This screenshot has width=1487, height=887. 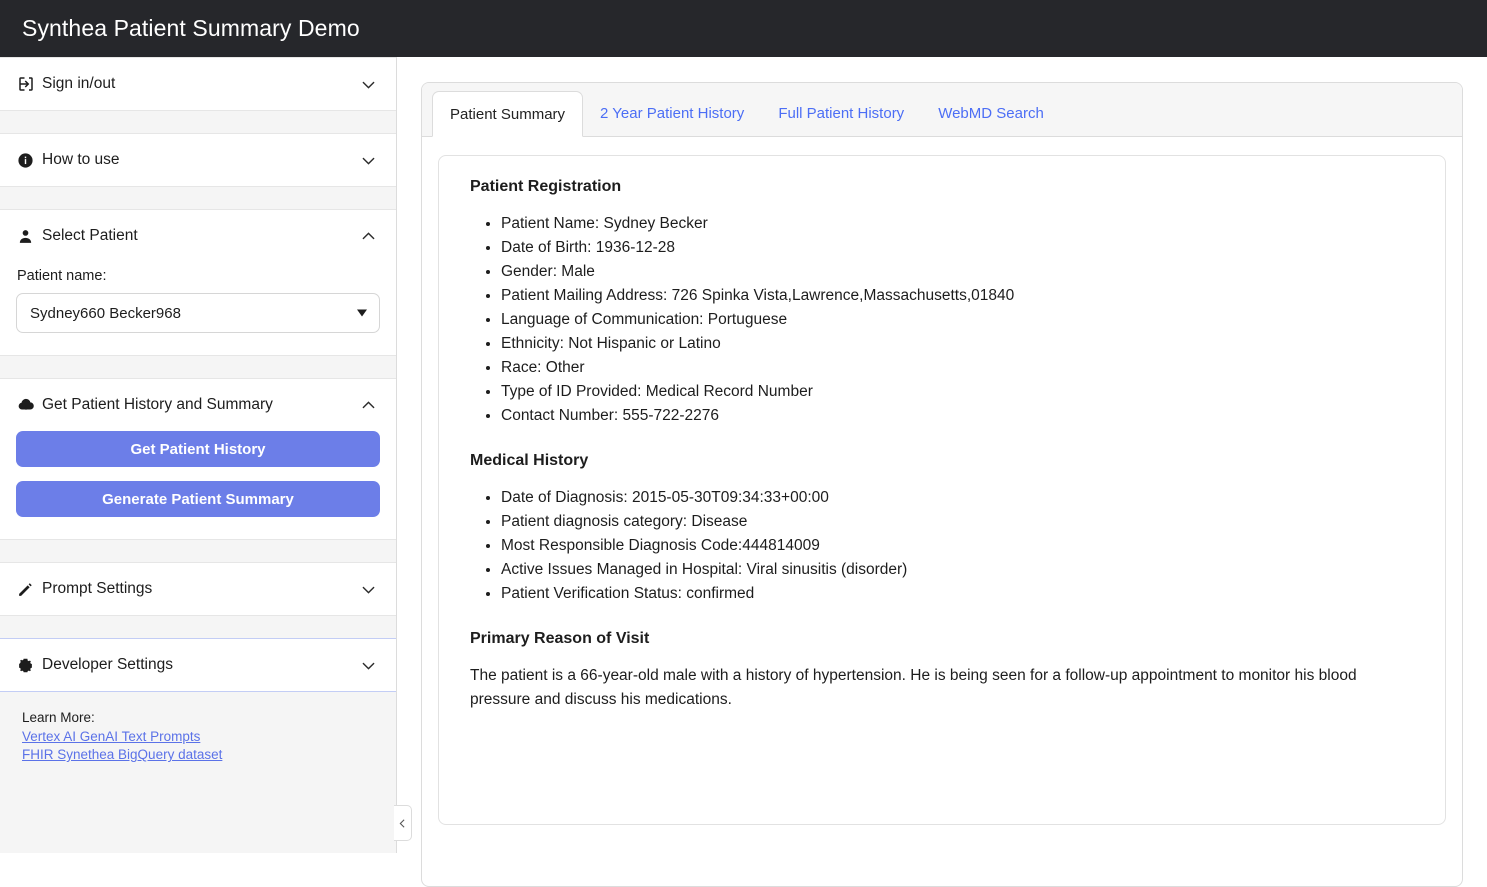 What do you see at coordinates (81, 159) in the screenshot?
I see `sidebar-section-label: How to use` at bounding box center [81, 159].